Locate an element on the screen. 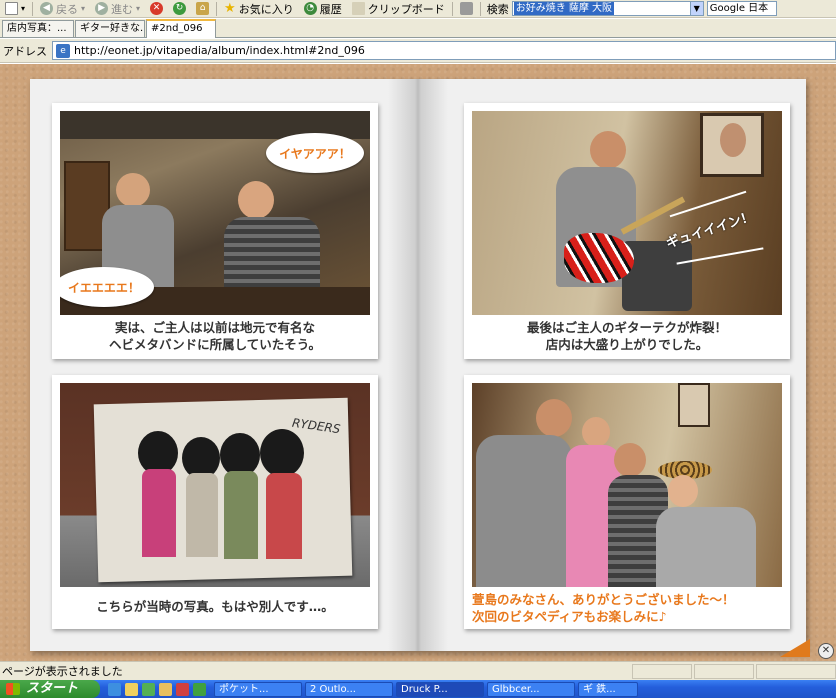 Image resolution: width=836 pixels, height=698 pixels. band-member is located at coordinates (282, 453).